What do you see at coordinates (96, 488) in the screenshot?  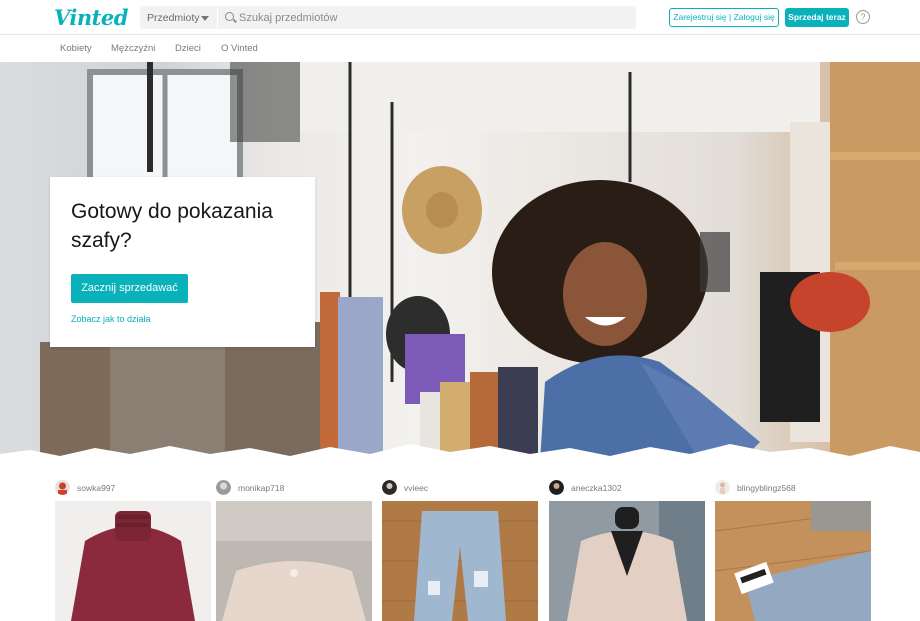 I see `username: sowka997` at bounding box center [96, 488].